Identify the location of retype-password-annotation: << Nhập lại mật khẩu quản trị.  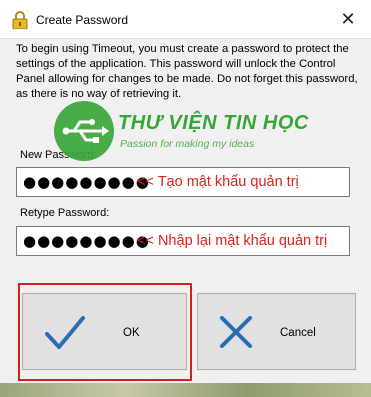
(232, 241).